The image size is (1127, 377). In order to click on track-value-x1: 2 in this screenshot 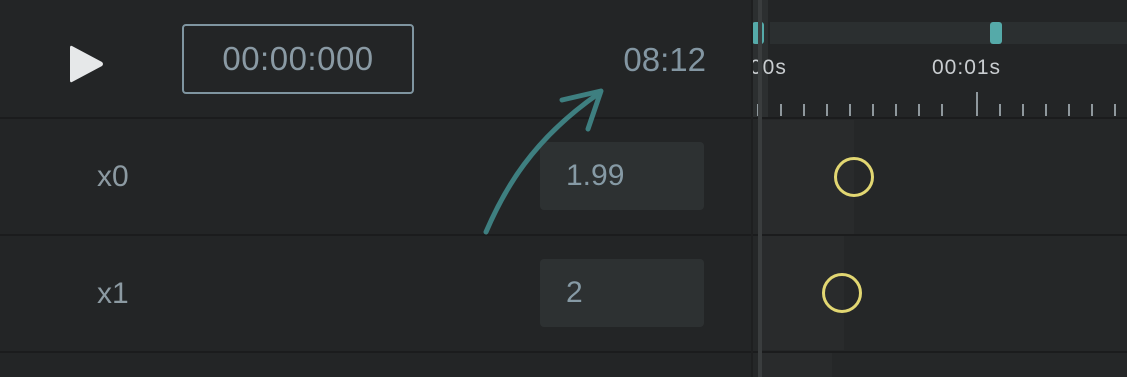, I will do `click(622, 293)`.